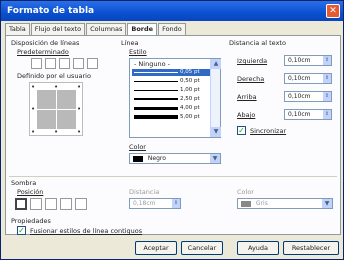 Image resolution: width=344 pixels, height=260 pixels. Describe the element at coordinates (172, 11) in the screenshot. I see `title-bar: Formato de tabla ✕` at that location.